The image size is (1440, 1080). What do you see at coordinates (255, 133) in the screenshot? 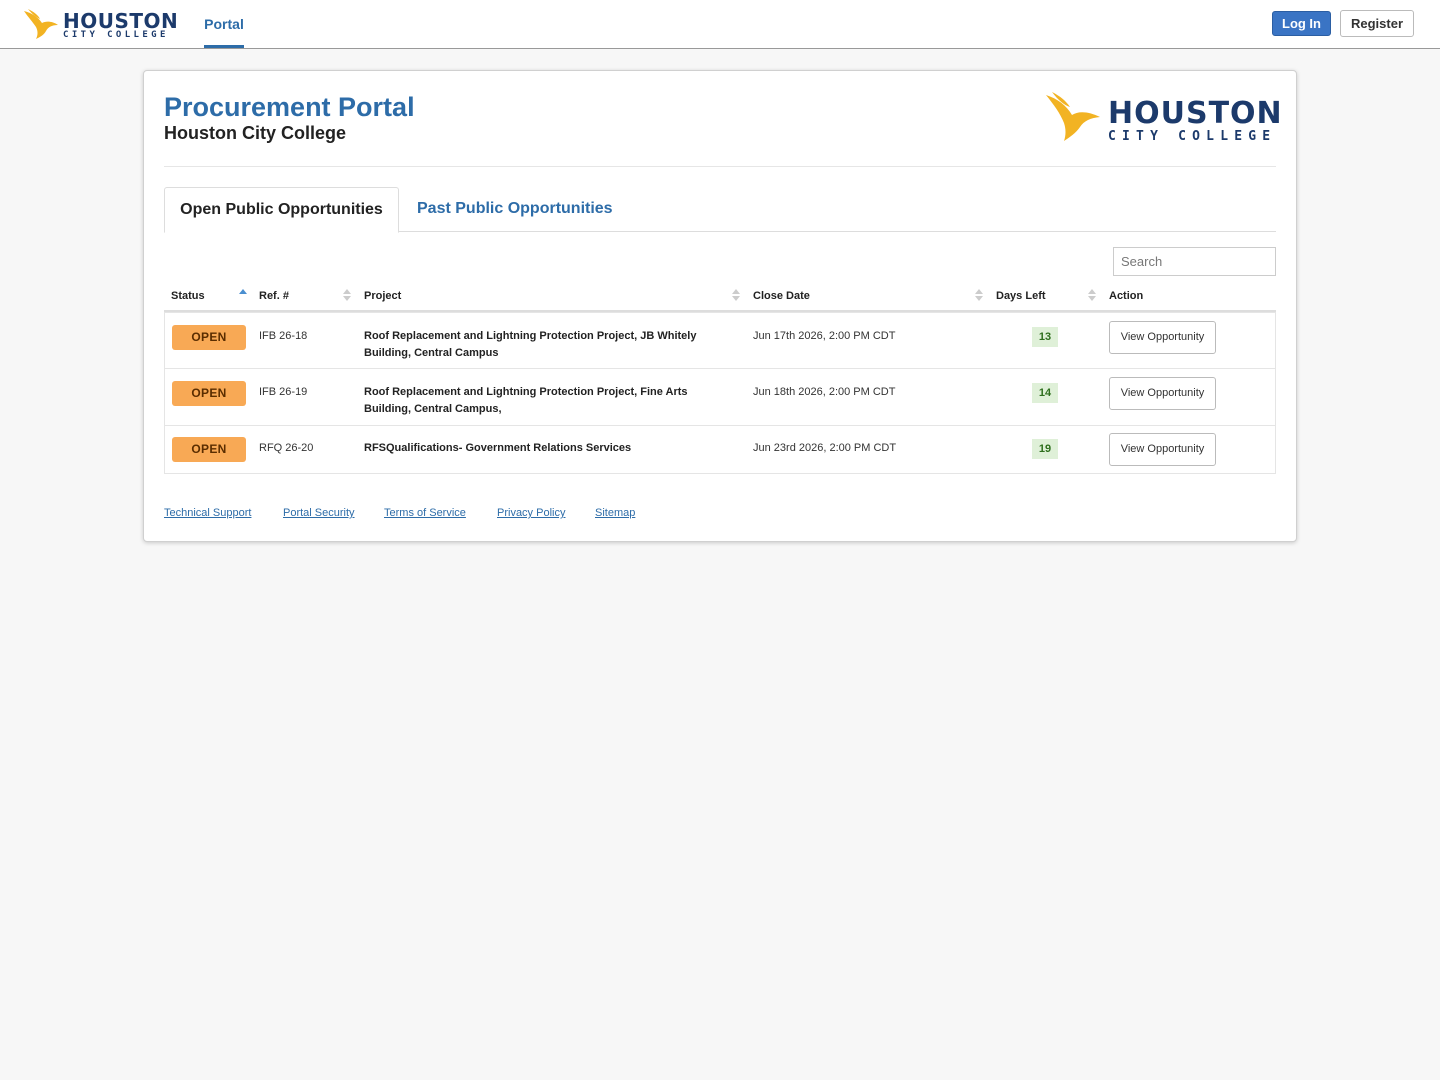
I see `page-subtitle: Houston City College` at bounding box center [255, 133].